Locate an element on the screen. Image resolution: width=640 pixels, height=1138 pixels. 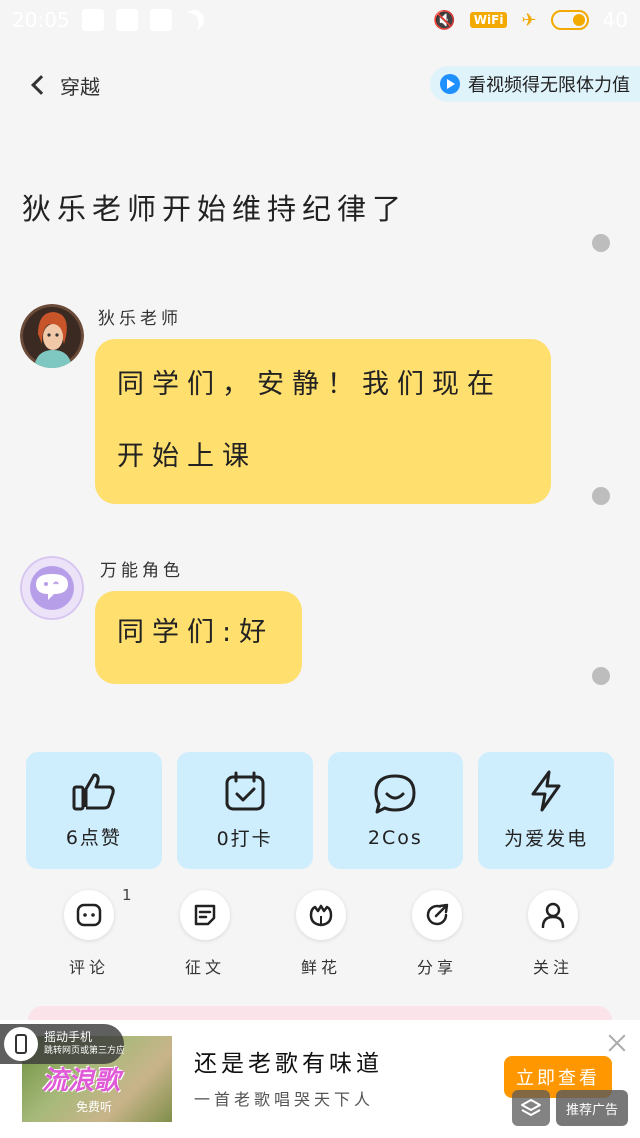
power-for-love-button: 为爱发电 is located at coordinates (546, 810).